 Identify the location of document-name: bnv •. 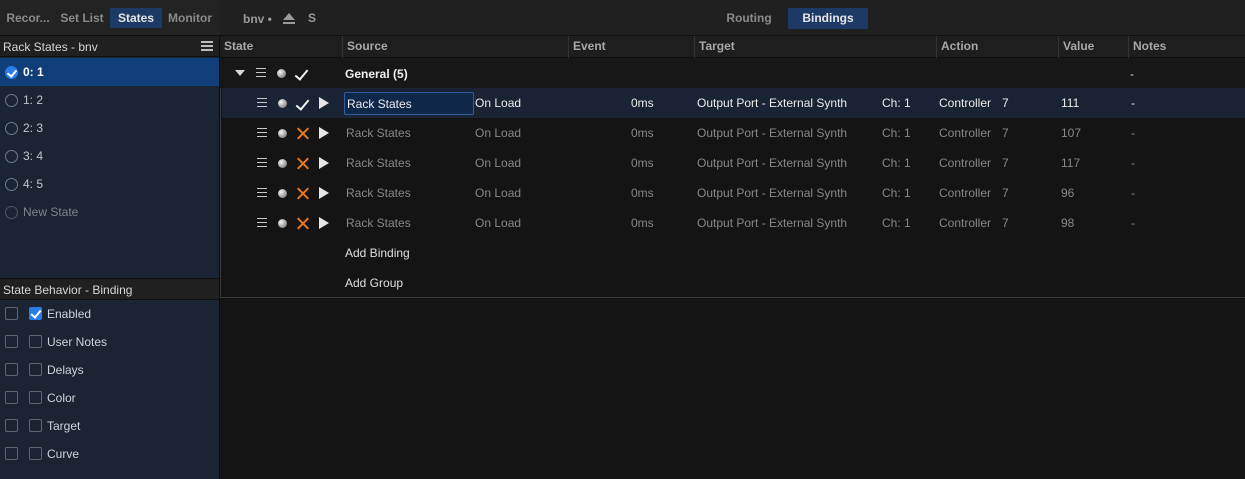
(257, 19).